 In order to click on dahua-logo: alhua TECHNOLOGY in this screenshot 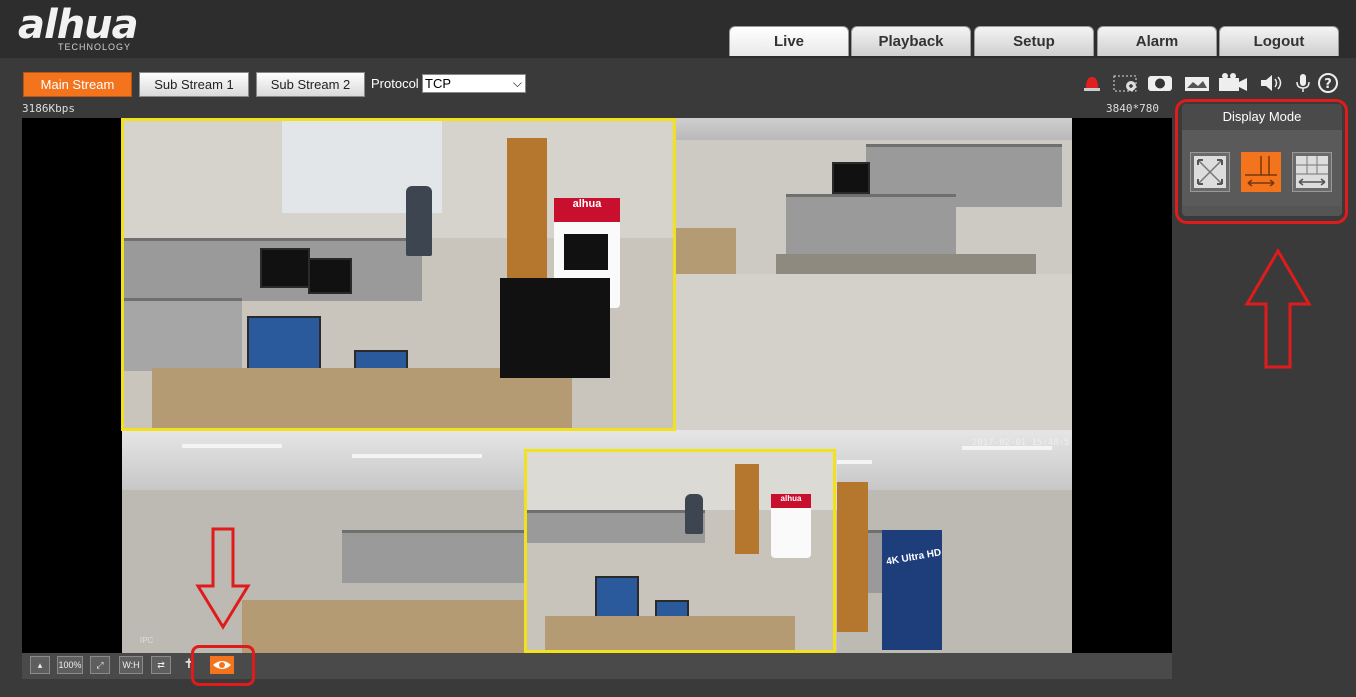, I will do `click(98, 28)`.